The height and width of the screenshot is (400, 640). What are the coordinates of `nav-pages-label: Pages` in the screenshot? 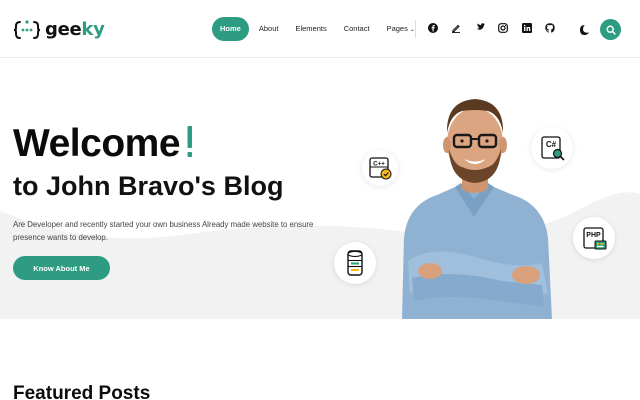 It's located at (397, 28).